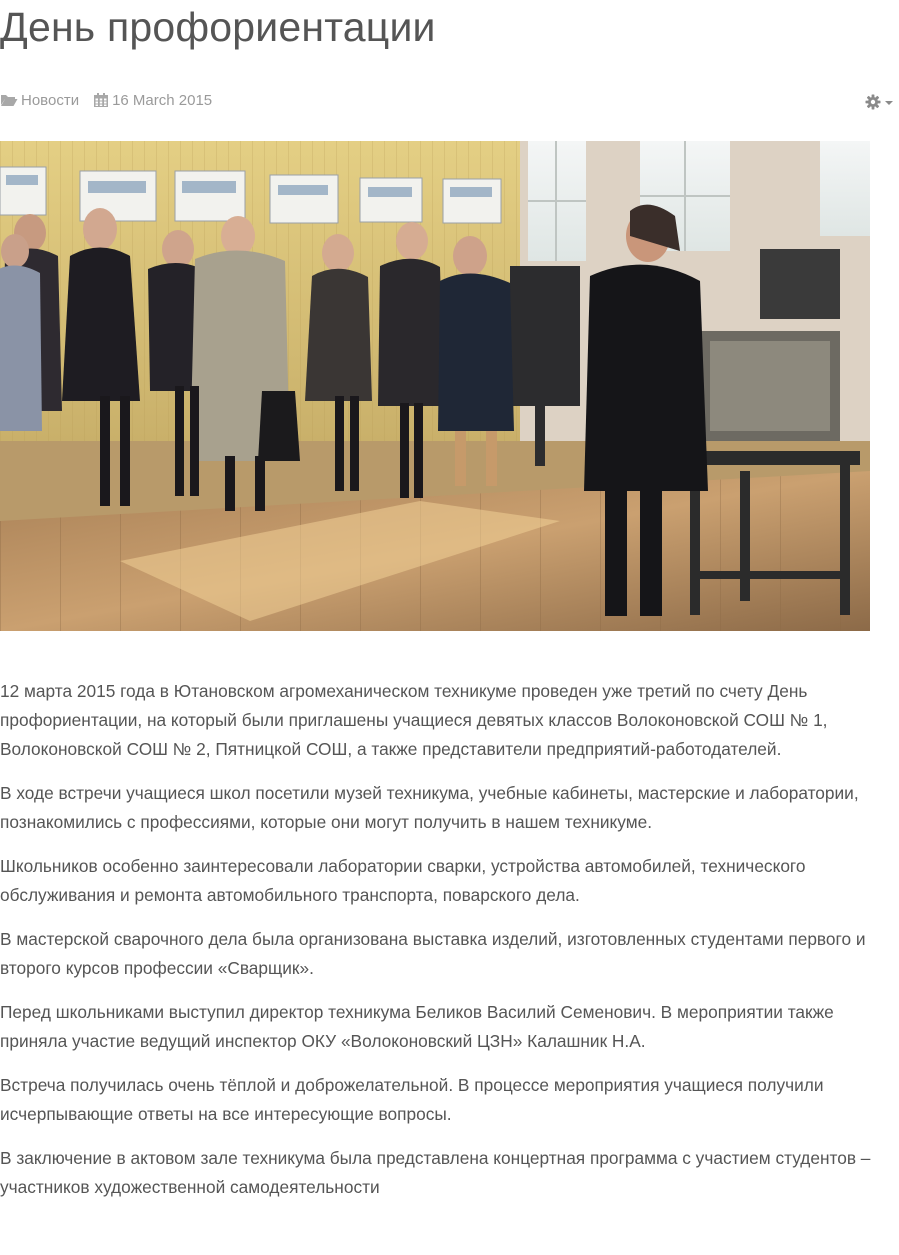 The height and width of the screenshot is (1255, 899). What do you see at coordinates (9, 100) in the screenshot?
I see `folder-open-icon` at bounding box center [9, 100].